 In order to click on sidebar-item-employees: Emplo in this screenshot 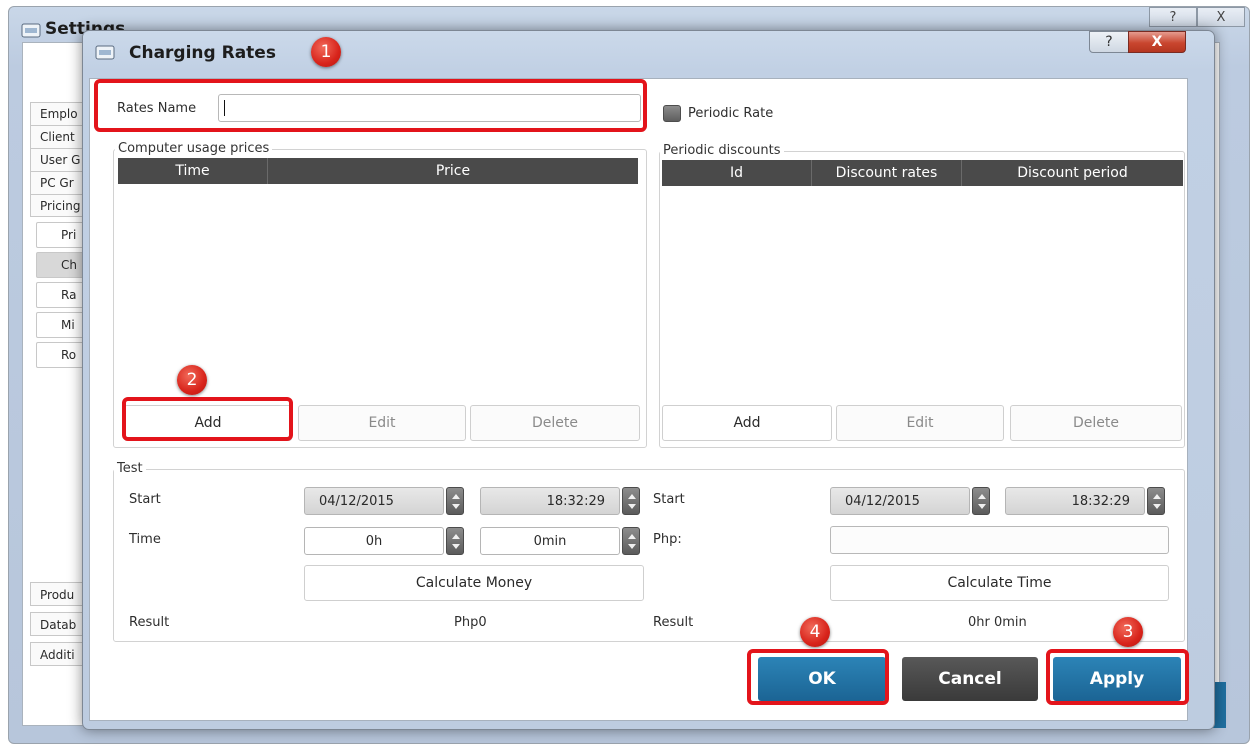, I will do `click(60, 113)`.